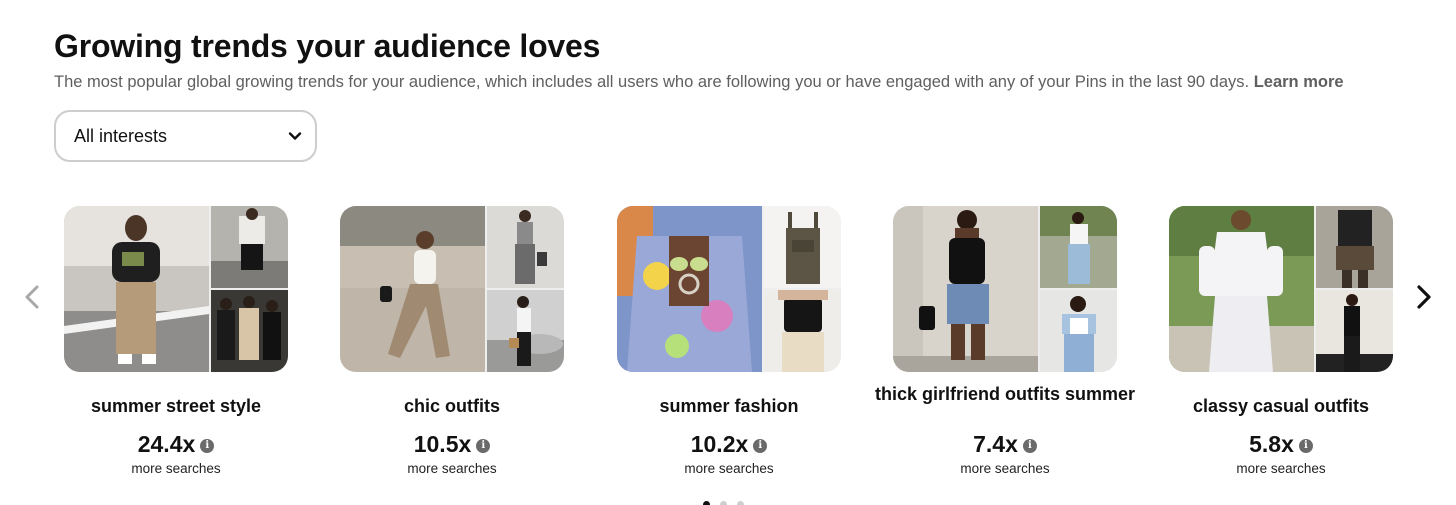  Describe the element at coordinates (1424, 297) in the screenshot. I see `chevron-right-icon` at that location.